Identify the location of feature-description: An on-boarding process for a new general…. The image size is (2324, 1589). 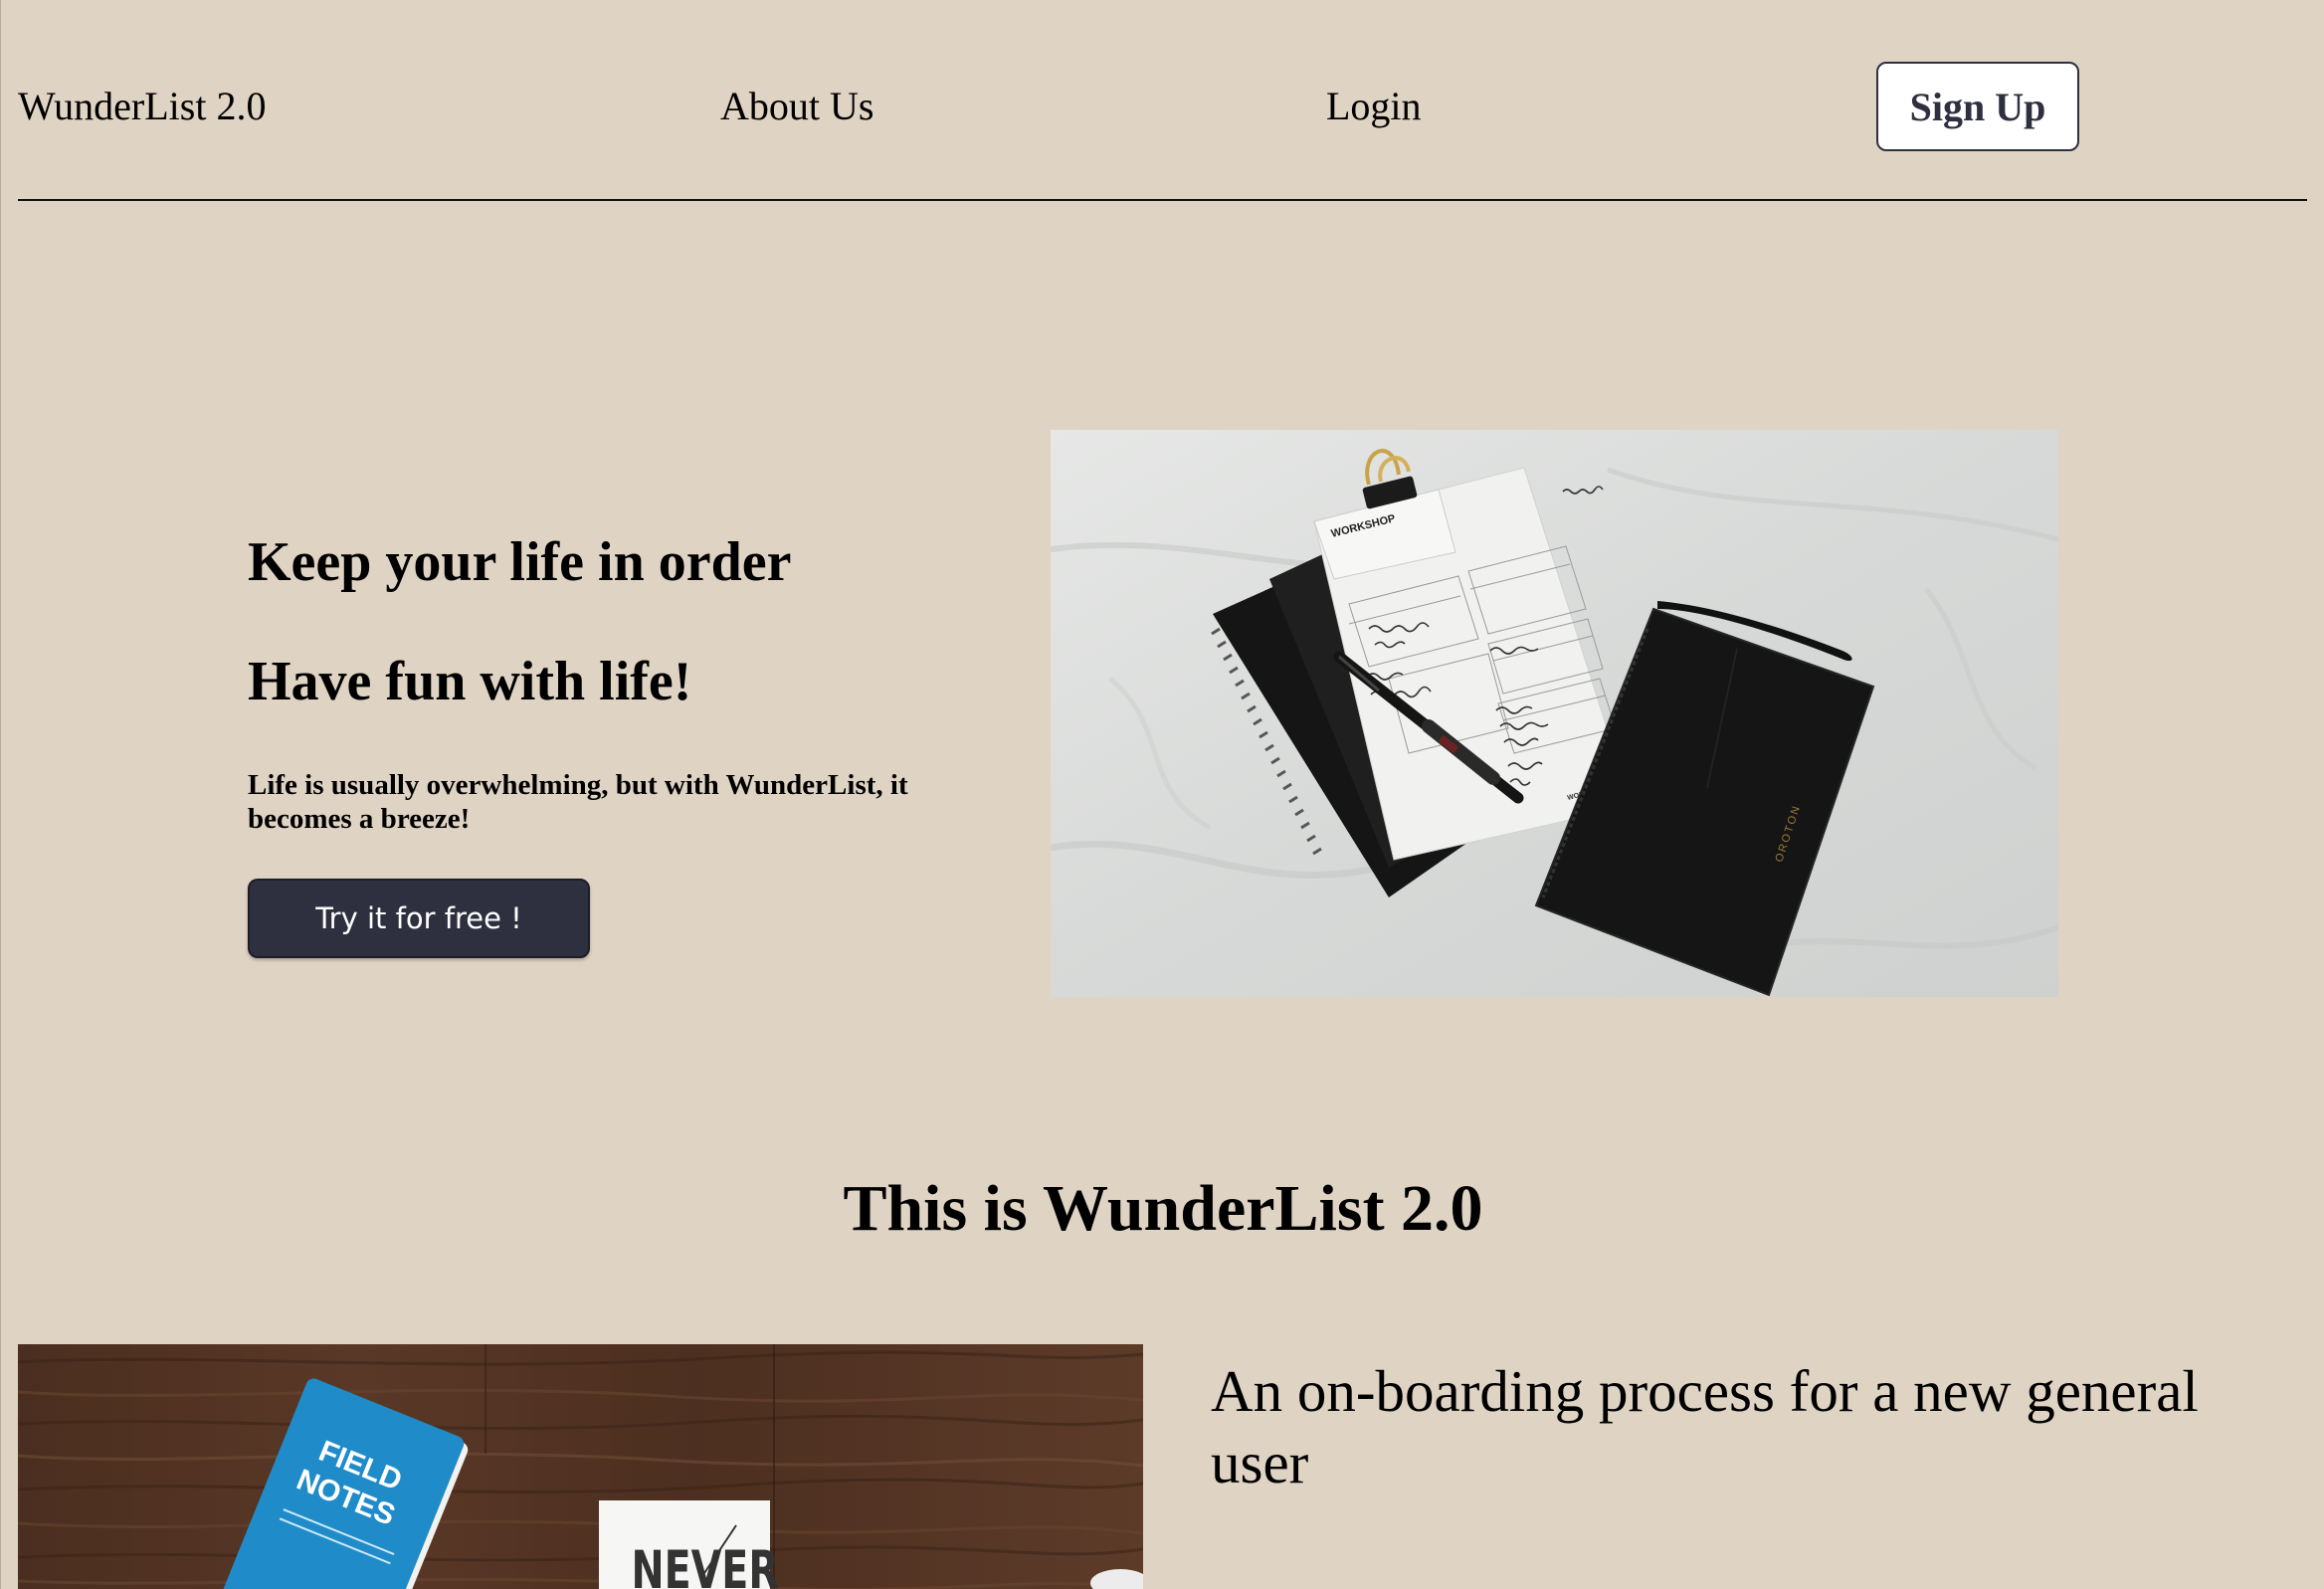
(1705, 1426).